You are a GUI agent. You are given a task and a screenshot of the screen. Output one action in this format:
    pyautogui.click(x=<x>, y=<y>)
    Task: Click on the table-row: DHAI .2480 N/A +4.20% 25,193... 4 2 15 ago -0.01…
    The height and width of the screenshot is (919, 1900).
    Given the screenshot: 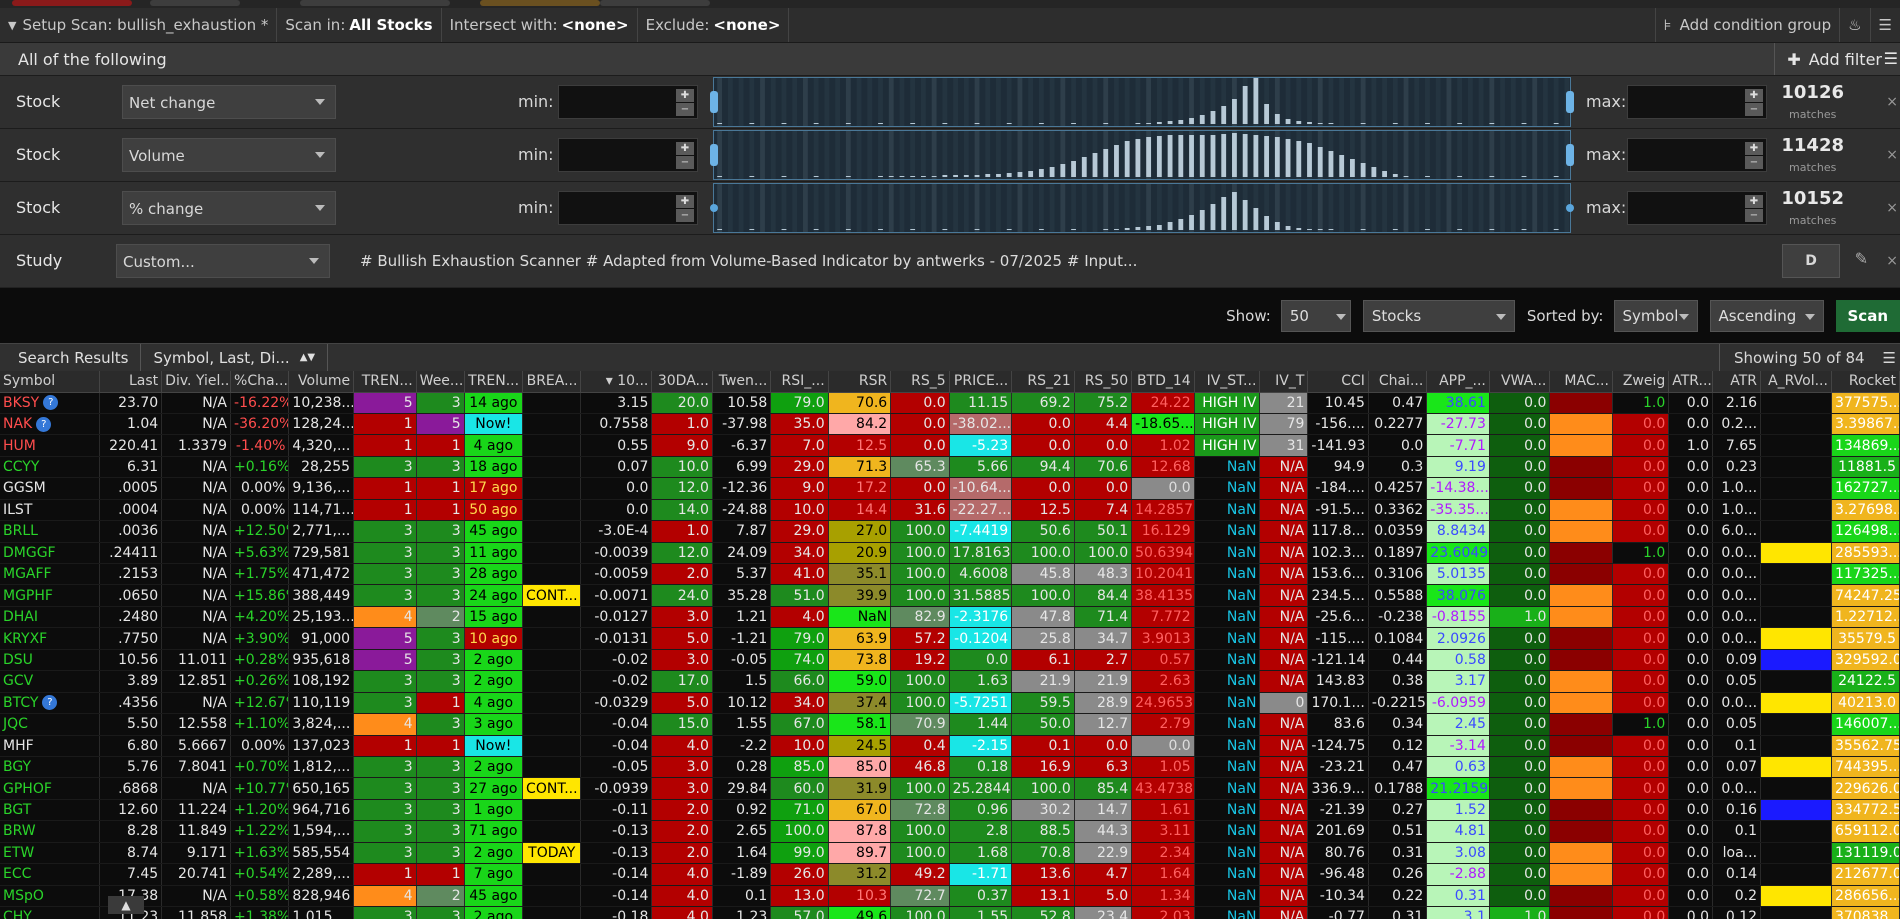 What is the action you would take?
    pyautogui.click(x=950, y=617)
    